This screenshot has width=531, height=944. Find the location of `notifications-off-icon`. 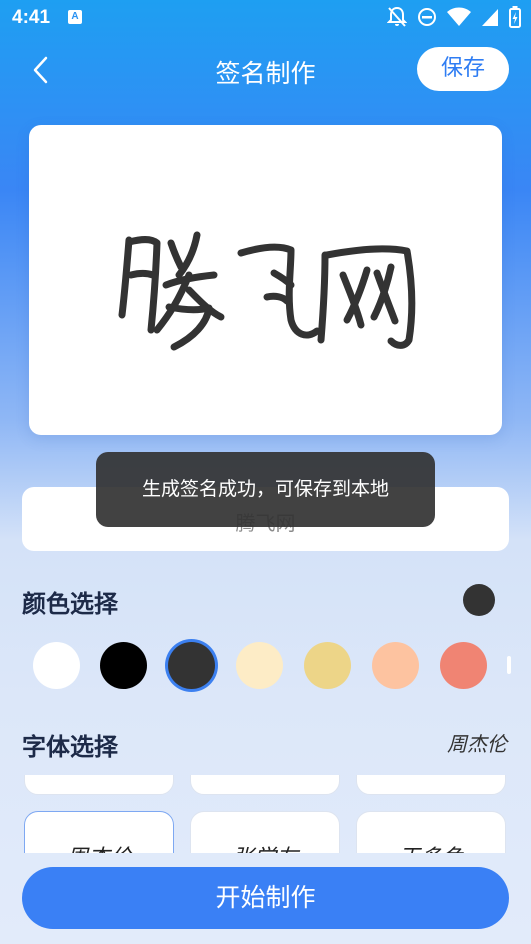

notifications-off-icon is located at coordinates (397, 16).